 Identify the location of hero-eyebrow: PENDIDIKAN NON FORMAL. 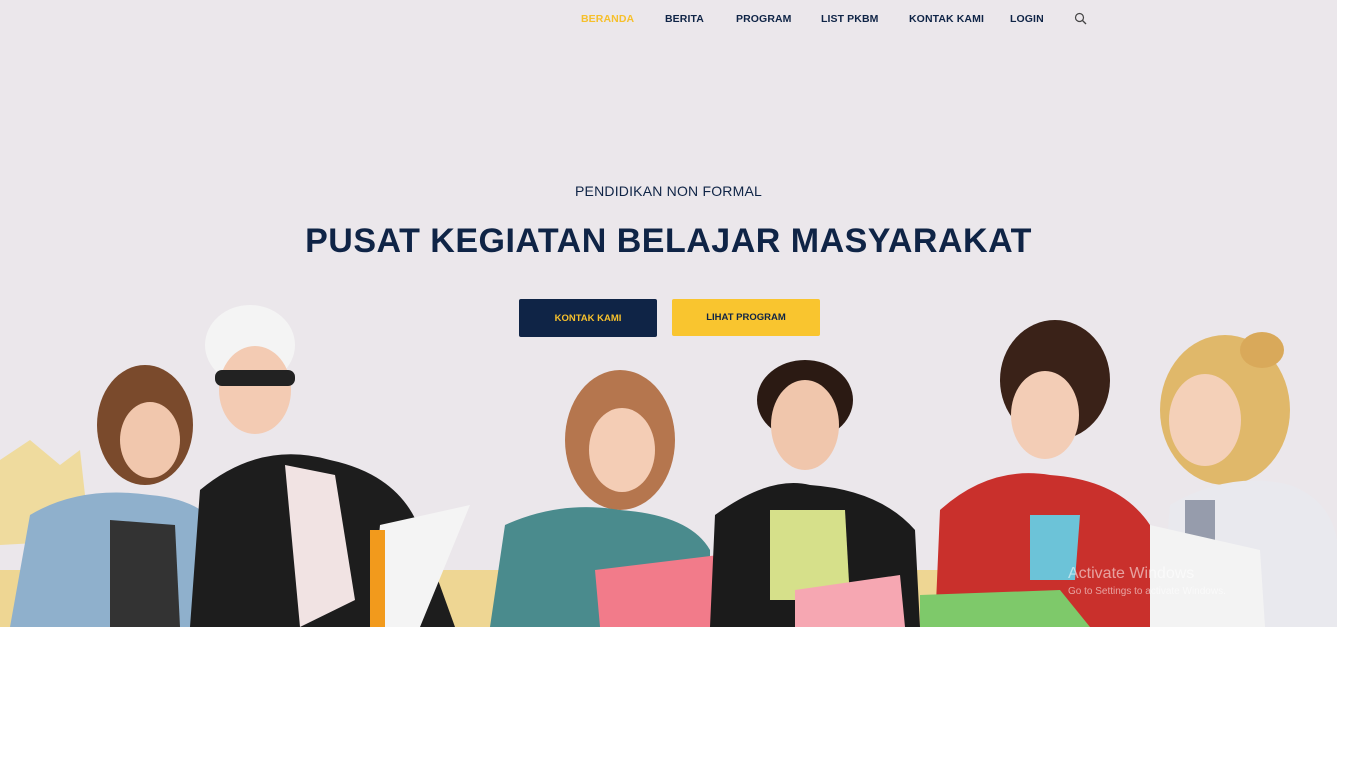
(668, 191).